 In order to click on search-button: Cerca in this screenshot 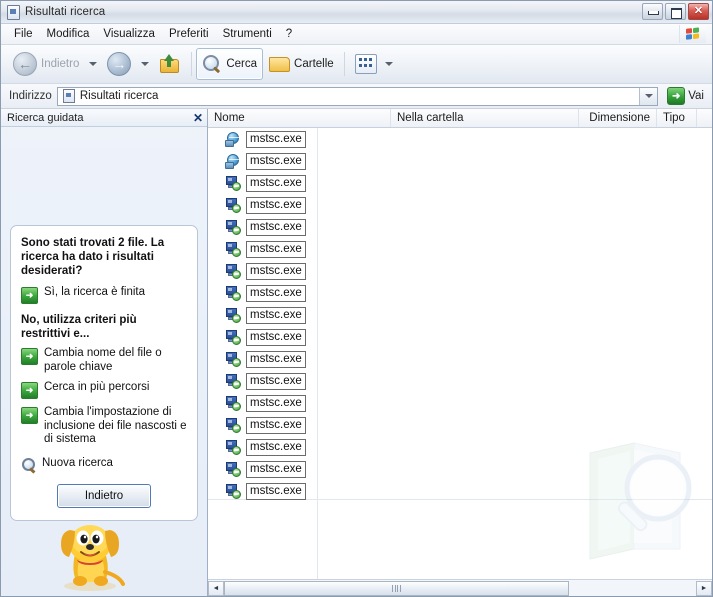, I will do `click(230, 64)`.